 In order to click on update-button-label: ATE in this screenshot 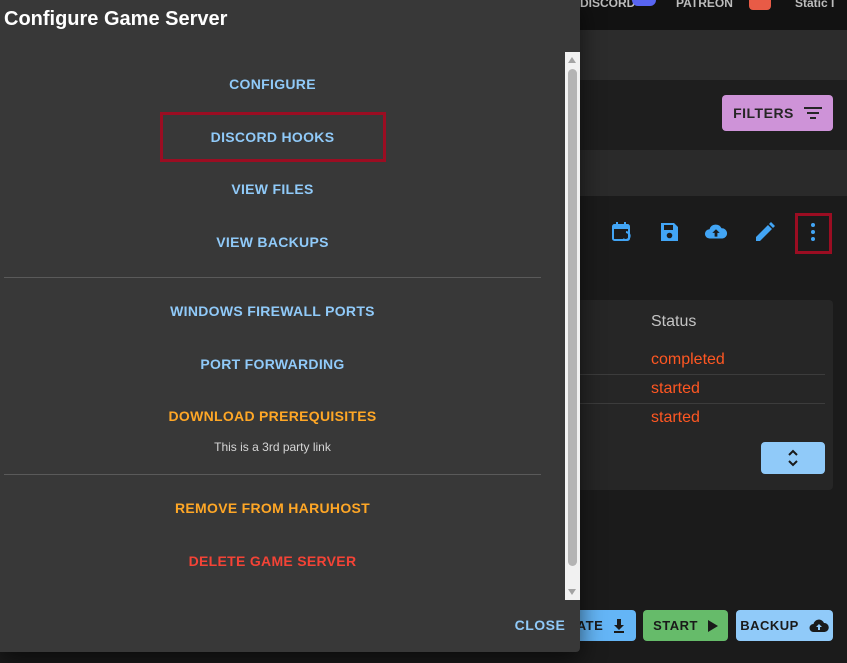, I will do `click(590, 625)`.